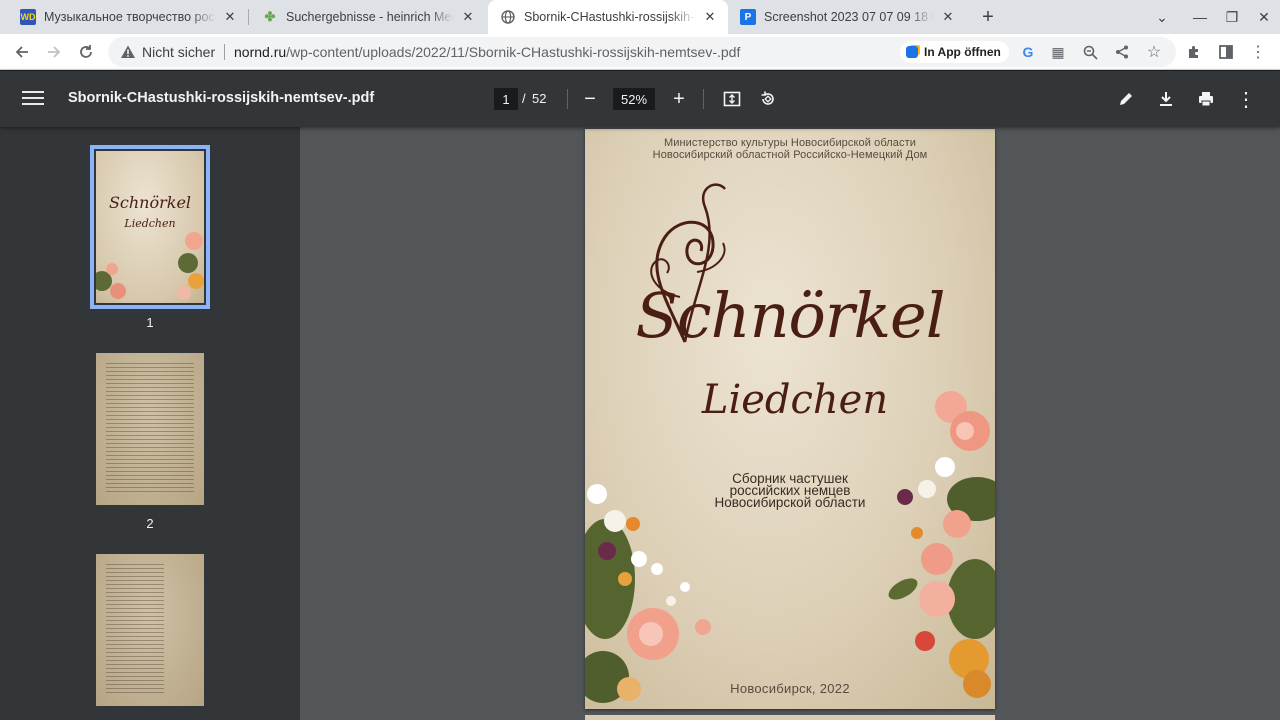 The height and width of the screenshot is (720, 1280). I want to click on fit-to-page-button, so click(732, 99).